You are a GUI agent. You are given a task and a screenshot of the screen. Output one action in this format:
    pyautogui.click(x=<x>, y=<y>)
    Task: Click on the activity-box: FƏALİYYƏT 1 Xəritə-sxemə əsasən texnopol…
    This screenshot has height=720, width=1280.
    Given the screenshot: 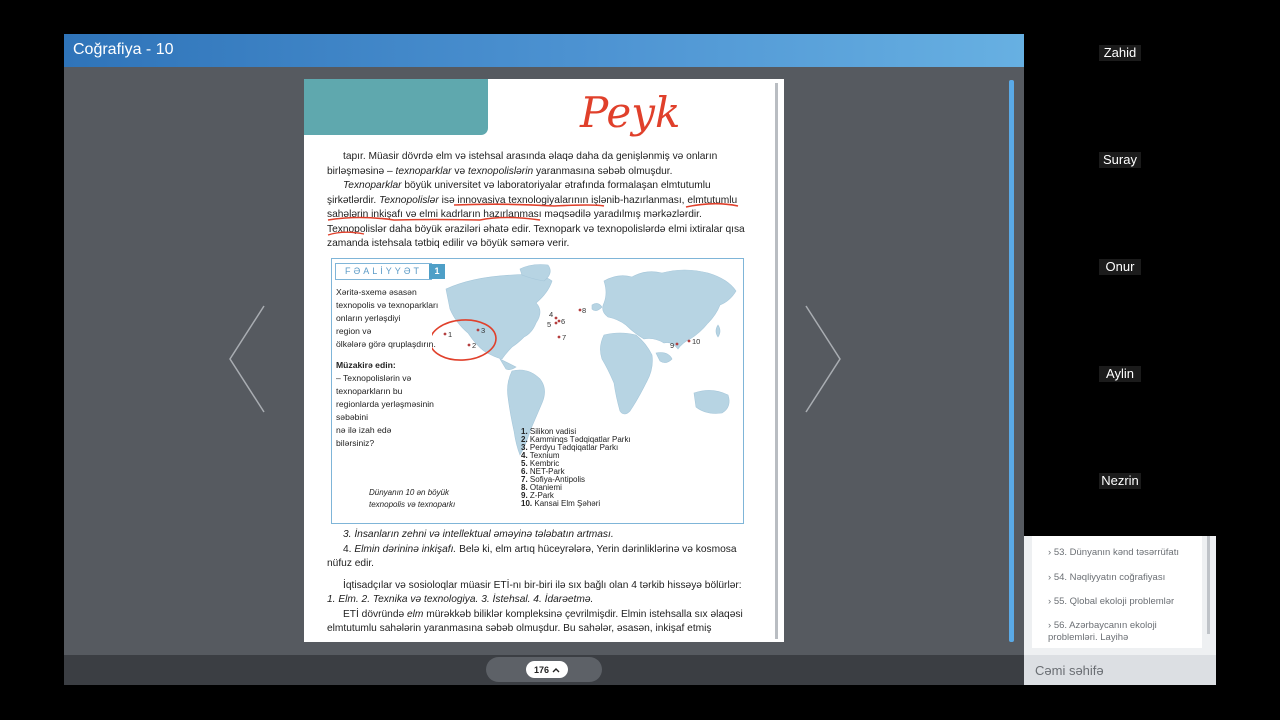 What is the action you would take?
    pyautogui.click(x=537, y=391)
    